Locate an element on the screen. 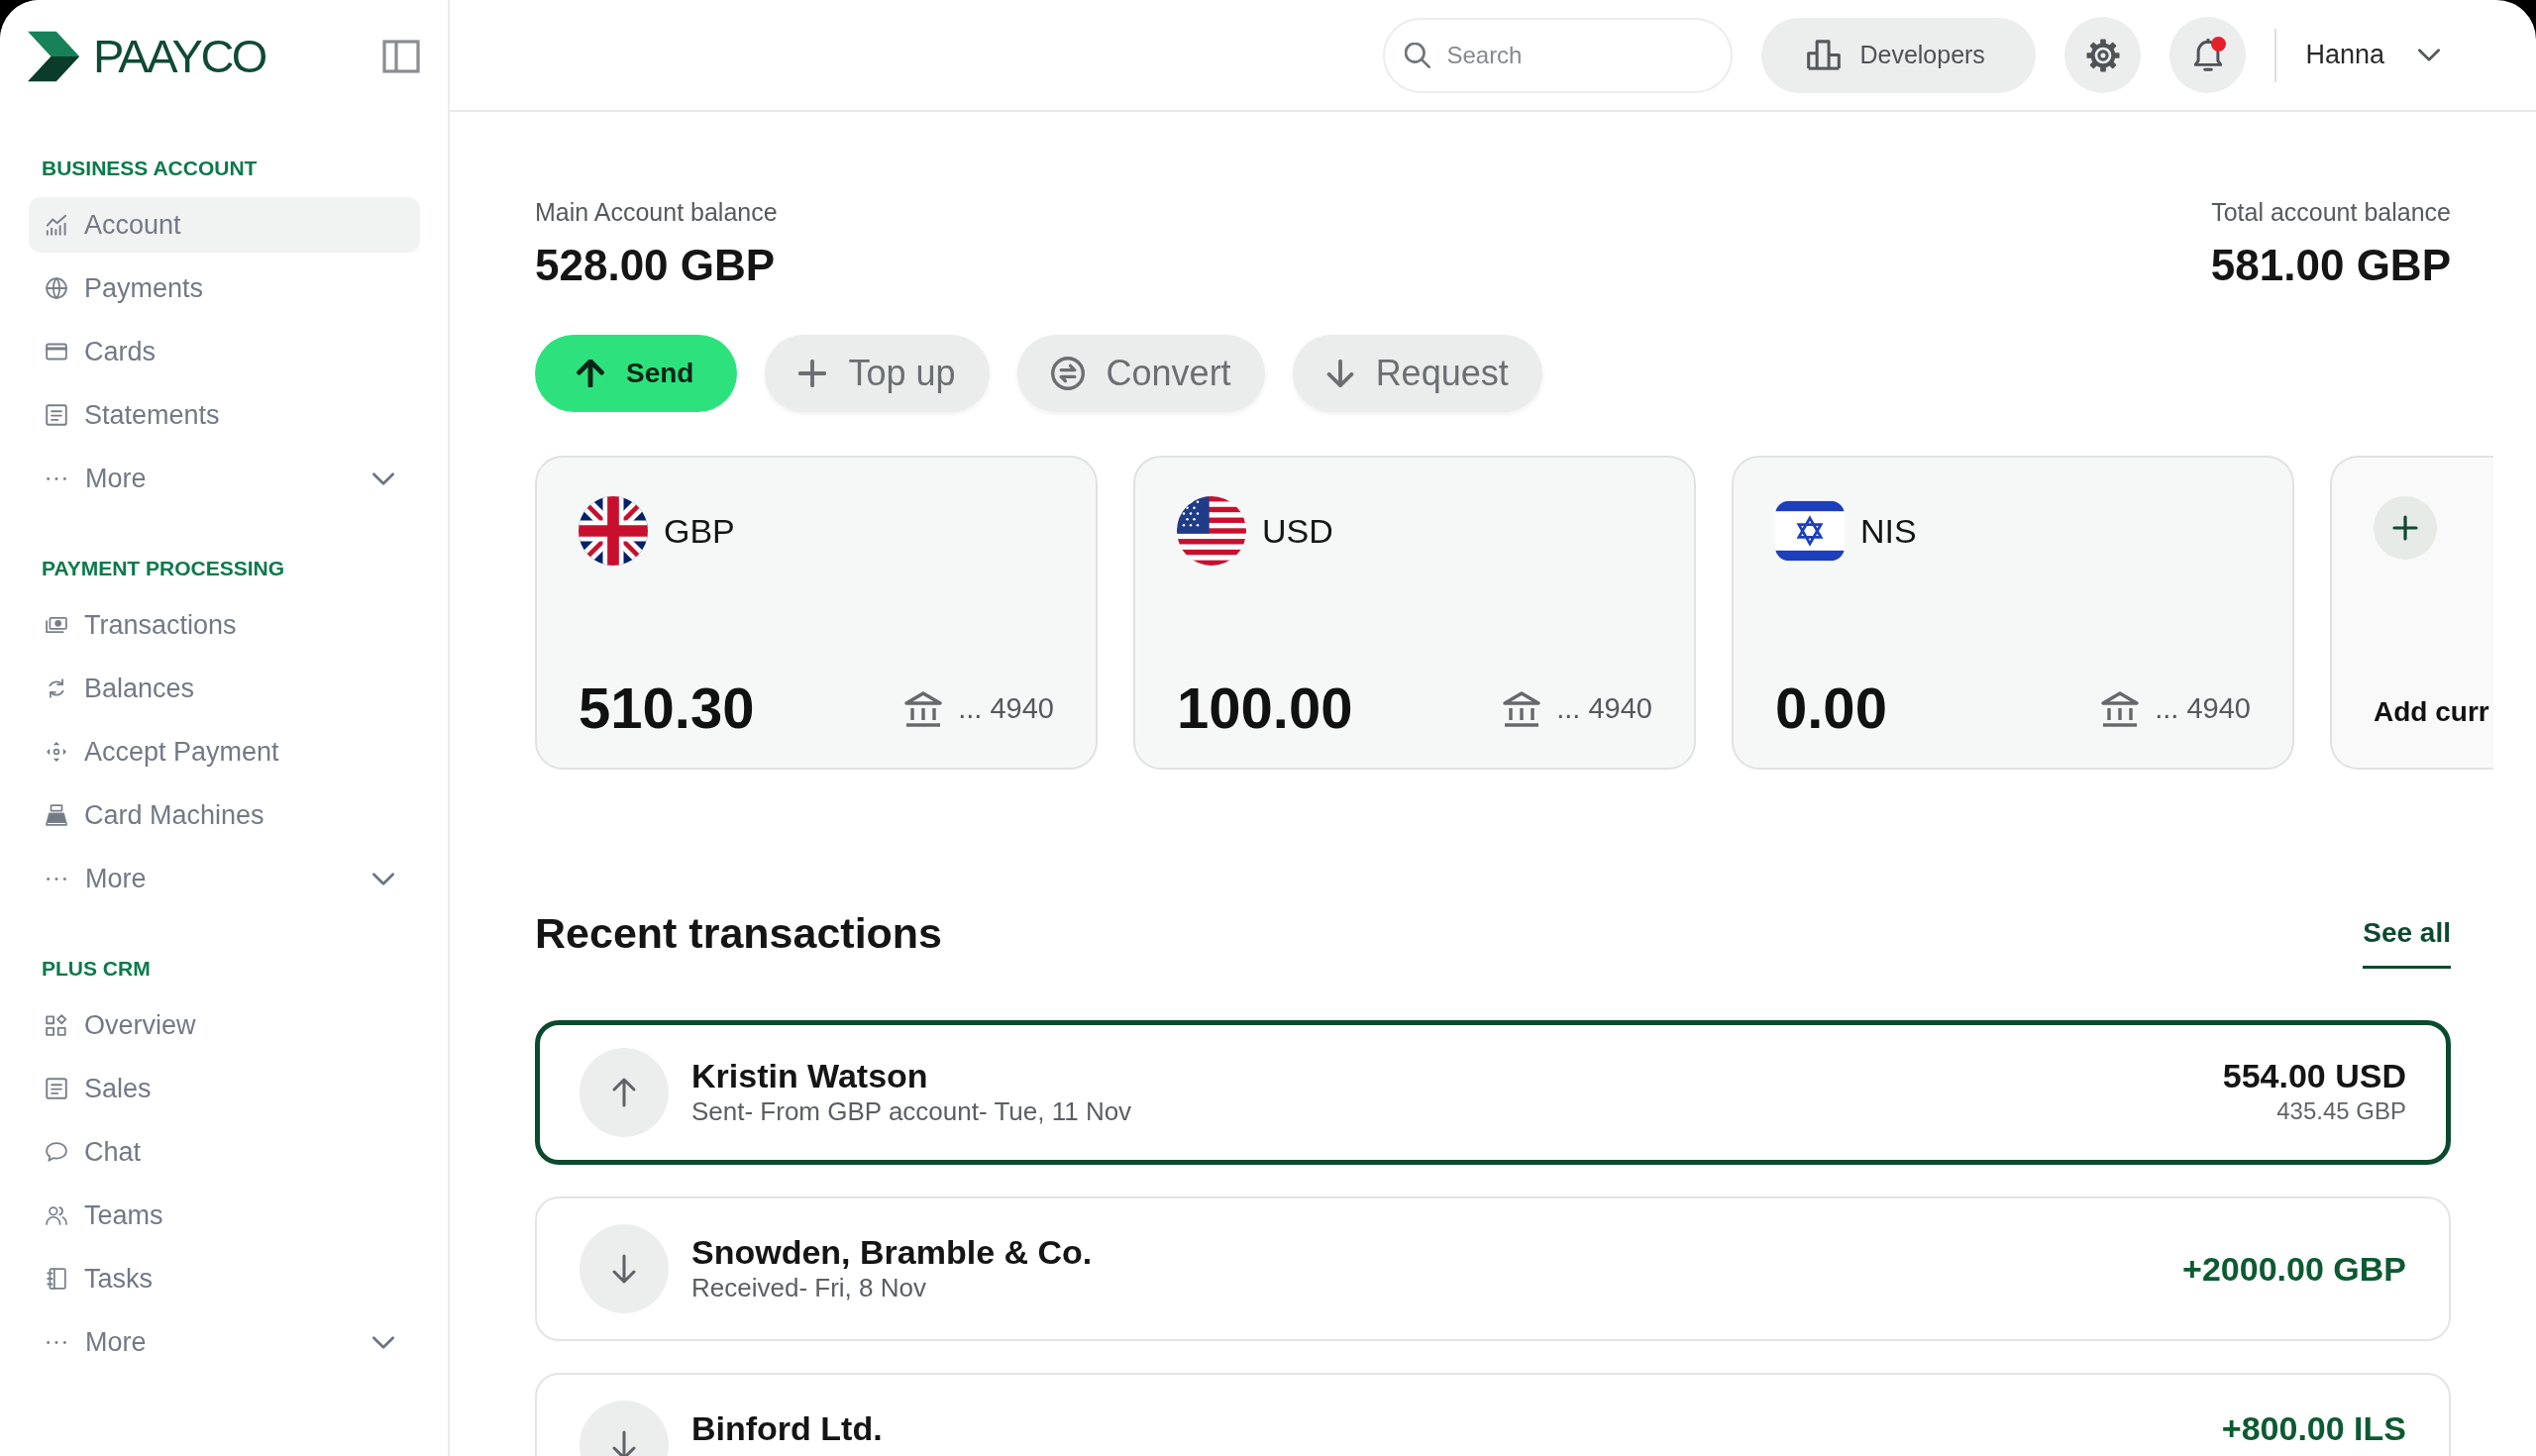 This screenshot has width=2536, height=1456. nav-item: Statements is located at coordinates (224, 415).